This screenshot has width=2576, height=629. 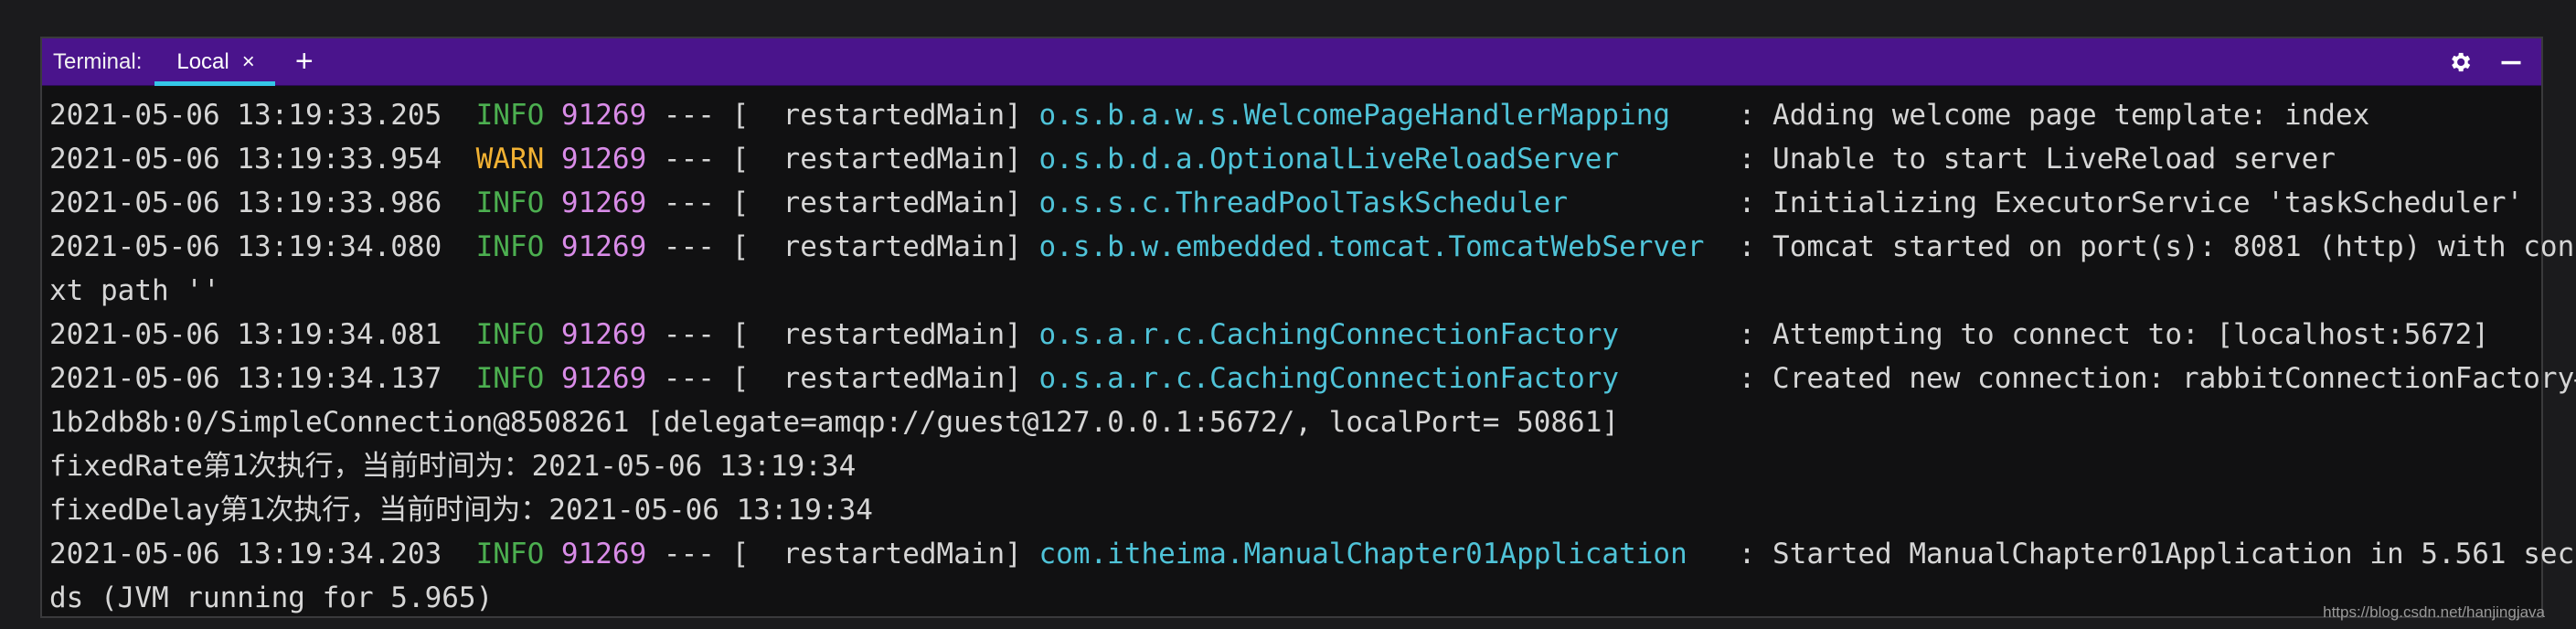 What do you see at coordinates (2492, 63) in the screenshot?
I see `toolbar-actions` at bounding box center [2492, 63].